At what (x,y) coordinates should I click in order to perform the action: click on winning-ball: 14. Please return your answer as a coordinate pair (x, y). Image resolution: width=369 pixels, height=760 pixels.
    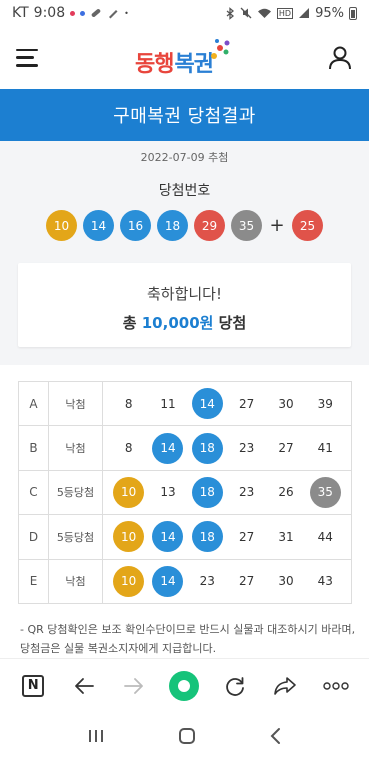
    Looking at the image, I should click on (98, 225).